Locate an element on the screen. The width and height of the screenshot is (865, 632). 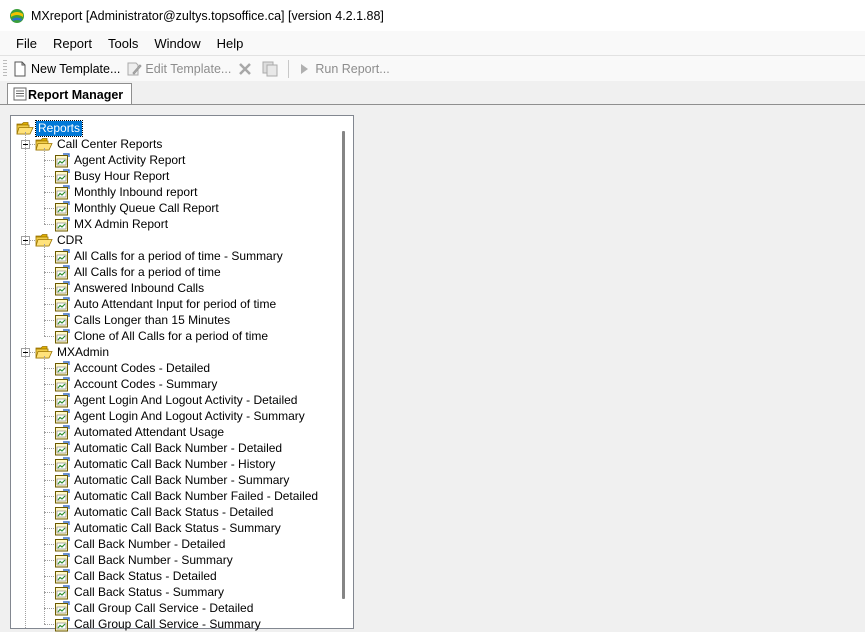
tree-group: CDR is located at coordinates (60, 240).